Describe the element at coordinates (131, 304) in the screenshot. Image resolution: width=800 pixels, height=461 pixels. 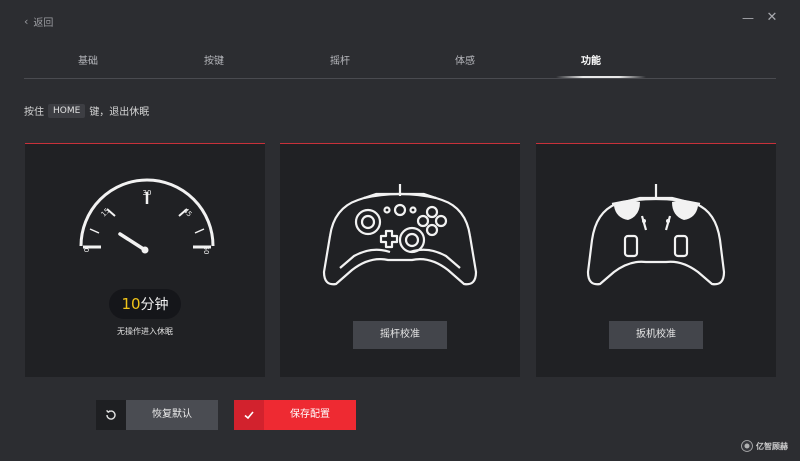
I see `sleep-minutes: 10` at that location.